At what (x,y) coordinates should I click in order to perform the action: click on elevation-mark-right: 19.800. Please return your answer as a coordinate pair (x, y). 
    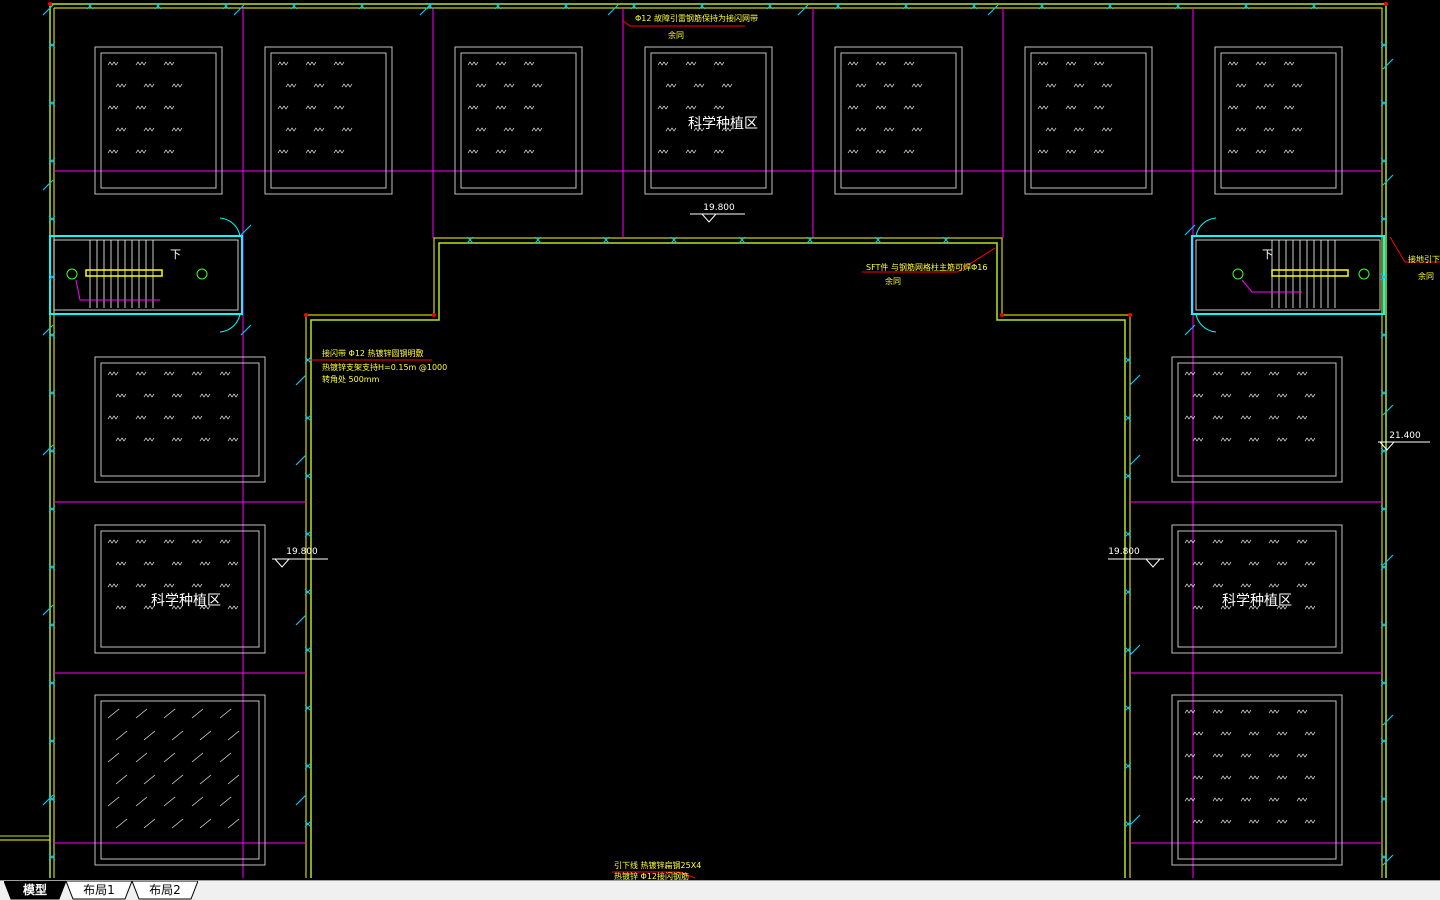
    Looking at the image, I should click on (1136, 557).